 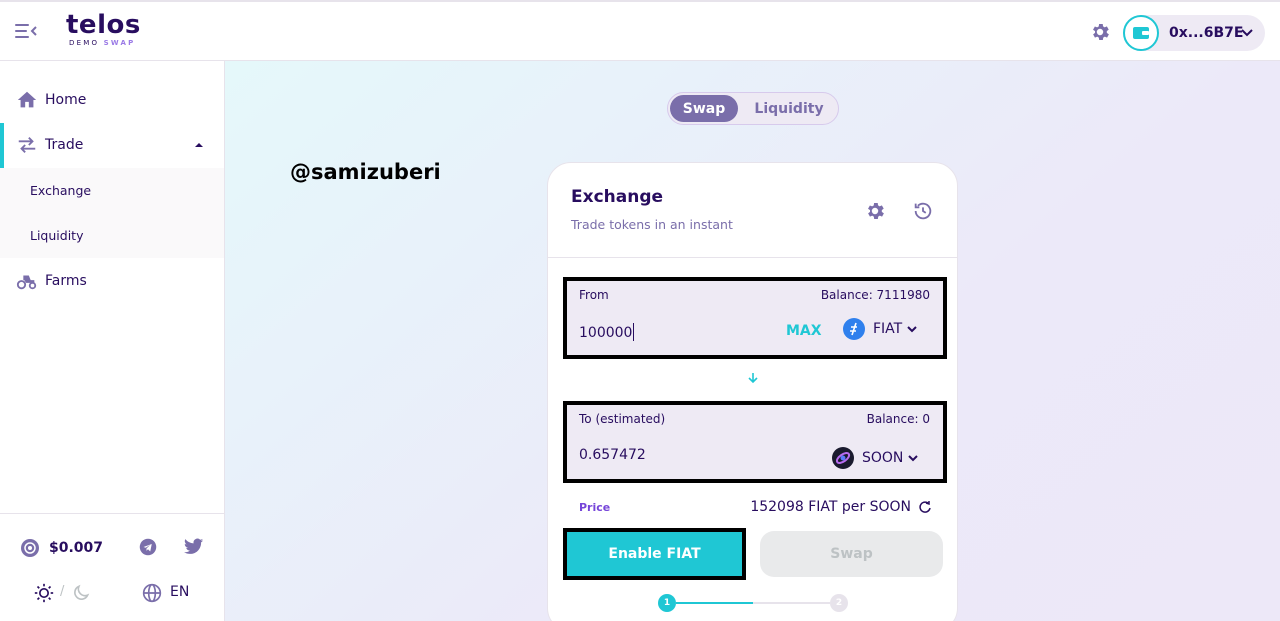 I want to click on logo-text: telos, so click(x=103, y=25).